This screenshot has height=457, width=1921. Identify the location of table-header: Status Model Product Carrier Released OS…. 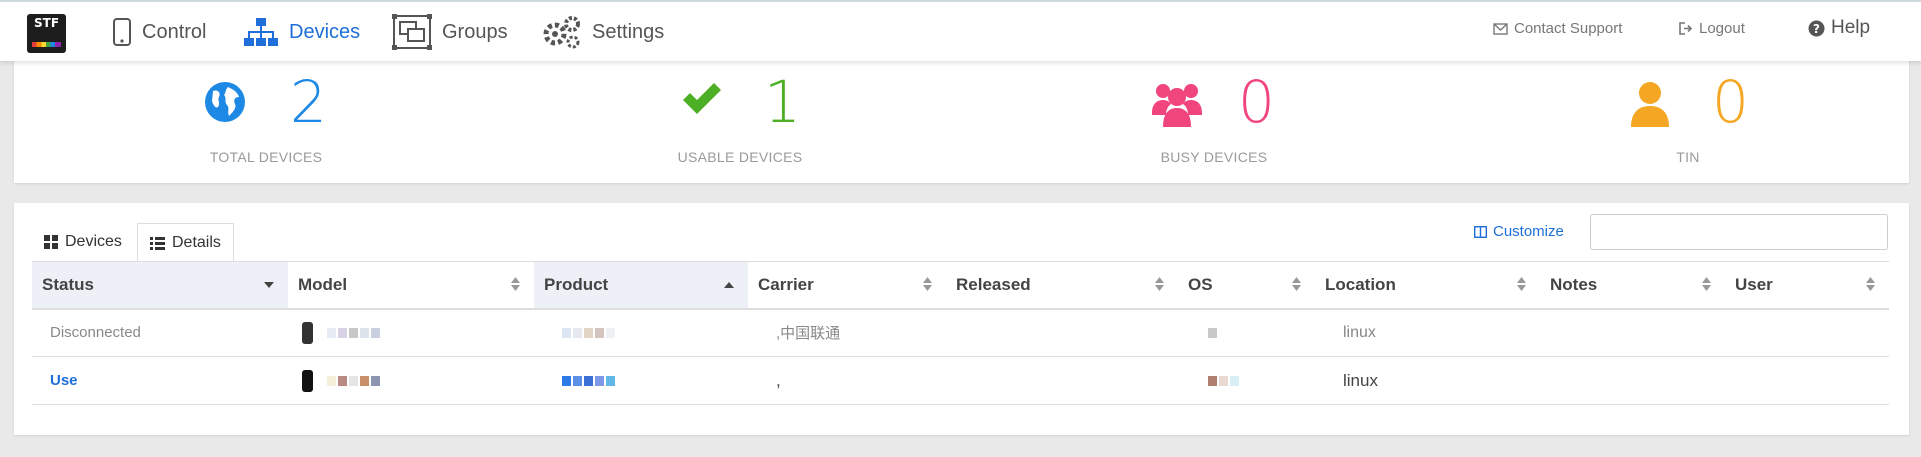
(960, 285).